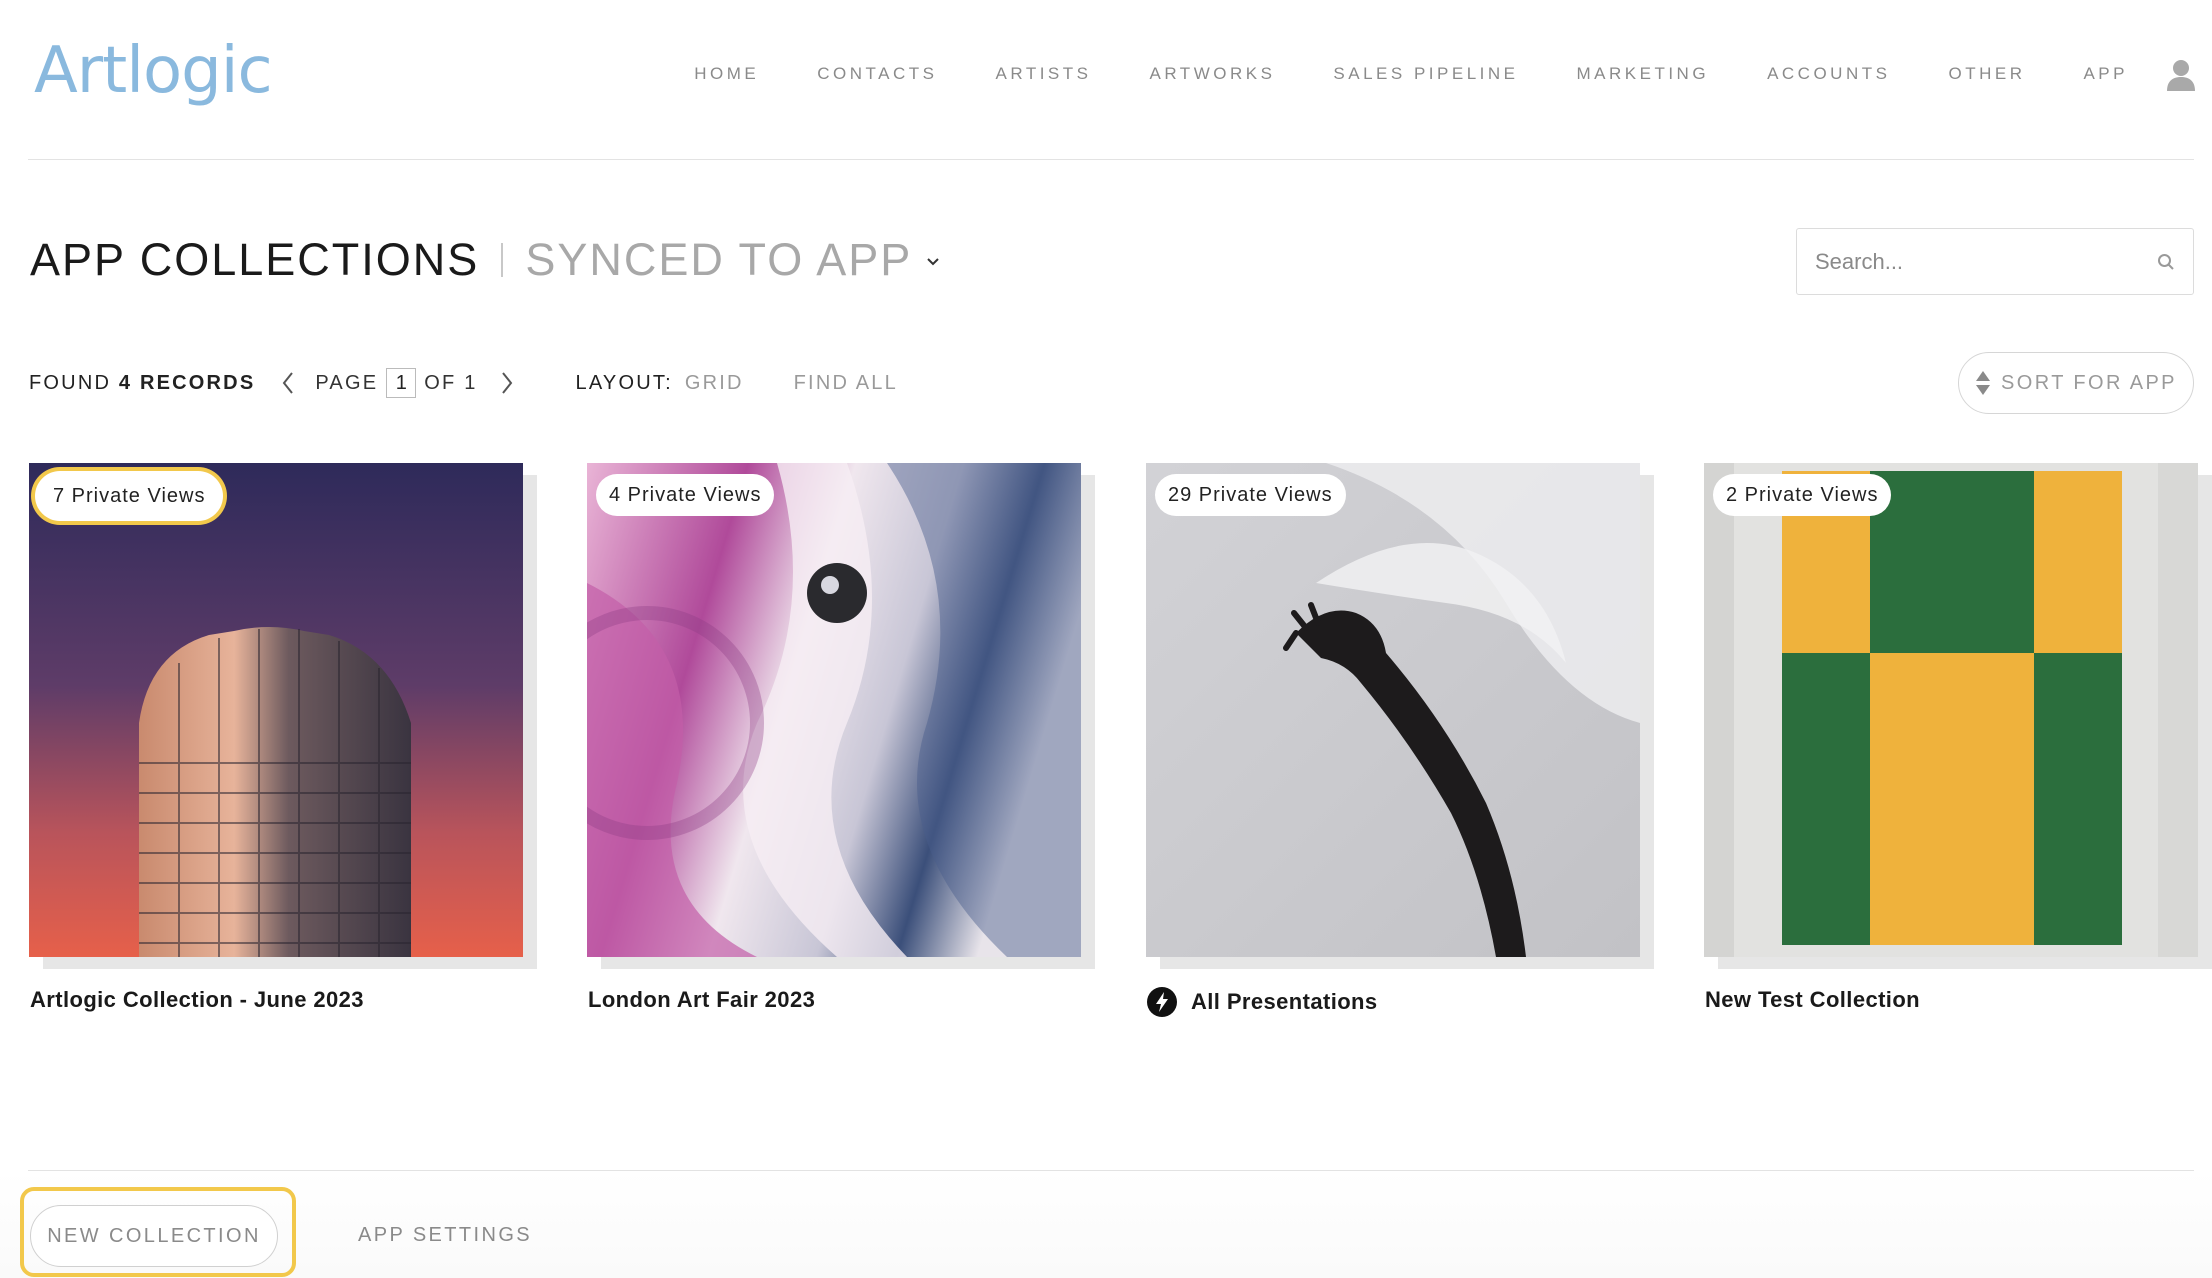 The width and height of the screenshot is (2212, 1278). Describe the element at coordinates (726, 74) in the screenshot. I see `nav-home: HOME` at that location.